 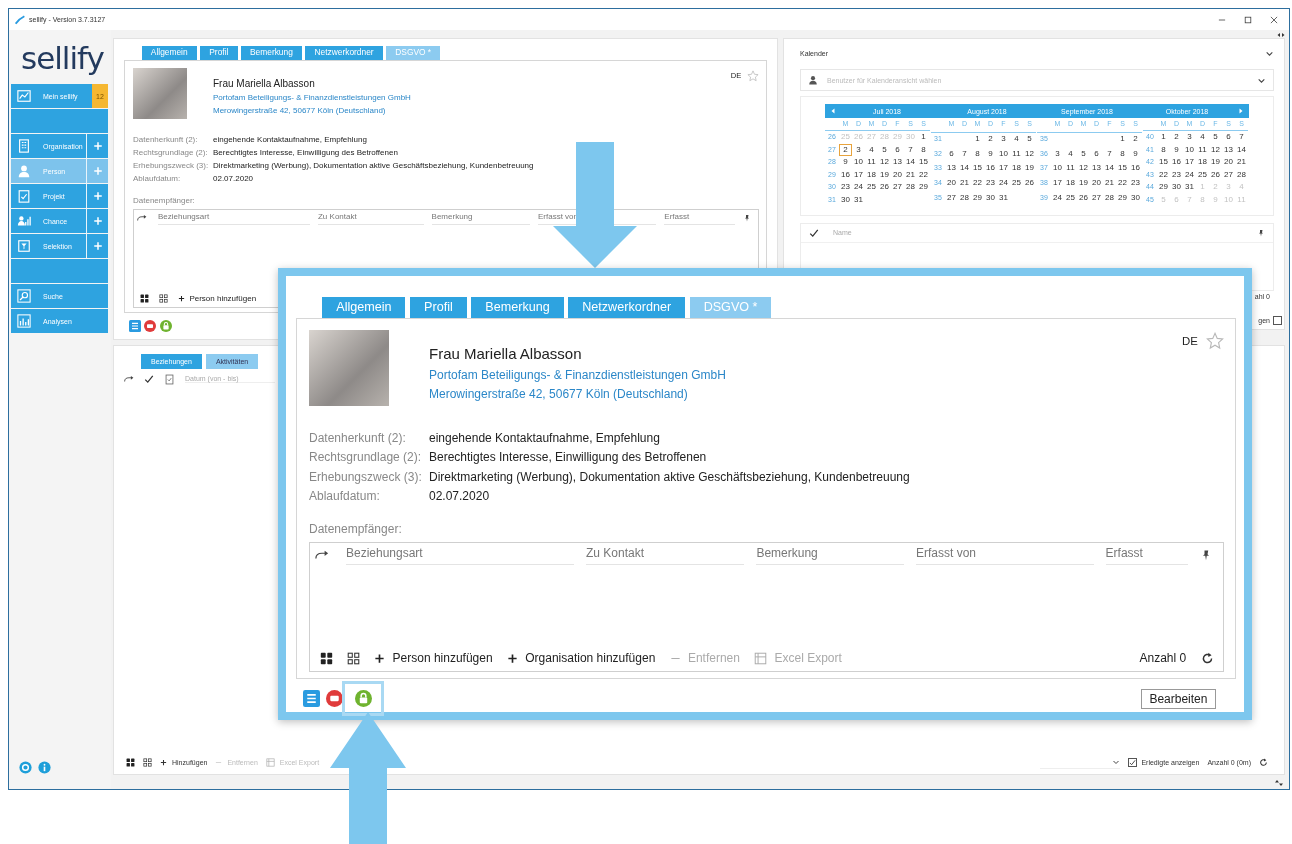 I want to click on stop-icon, so click(x=334, y=699).